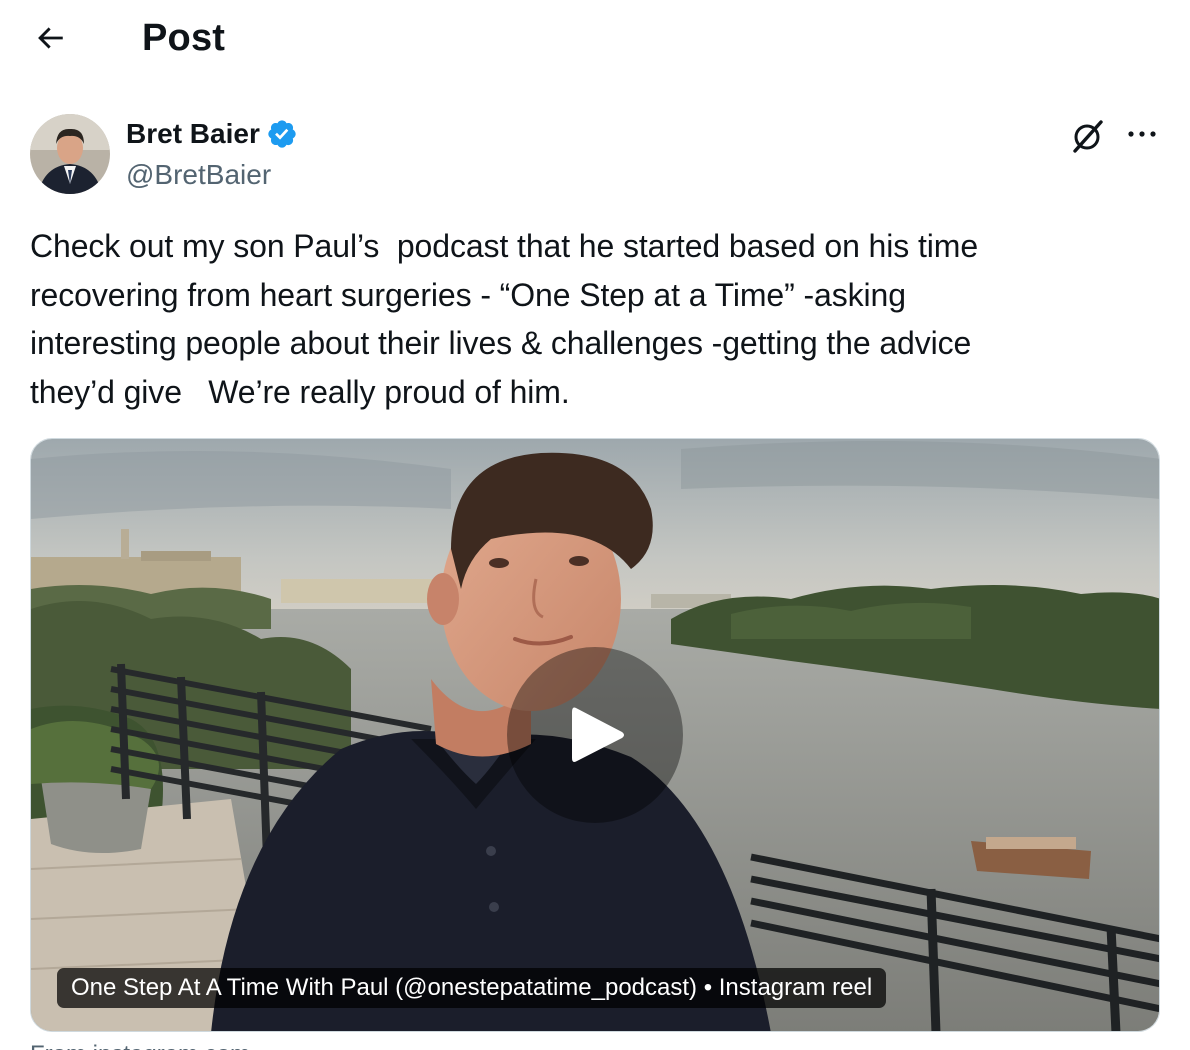 The image size is (1190, 1050). I want to click on more-button, so click(1142, 134).